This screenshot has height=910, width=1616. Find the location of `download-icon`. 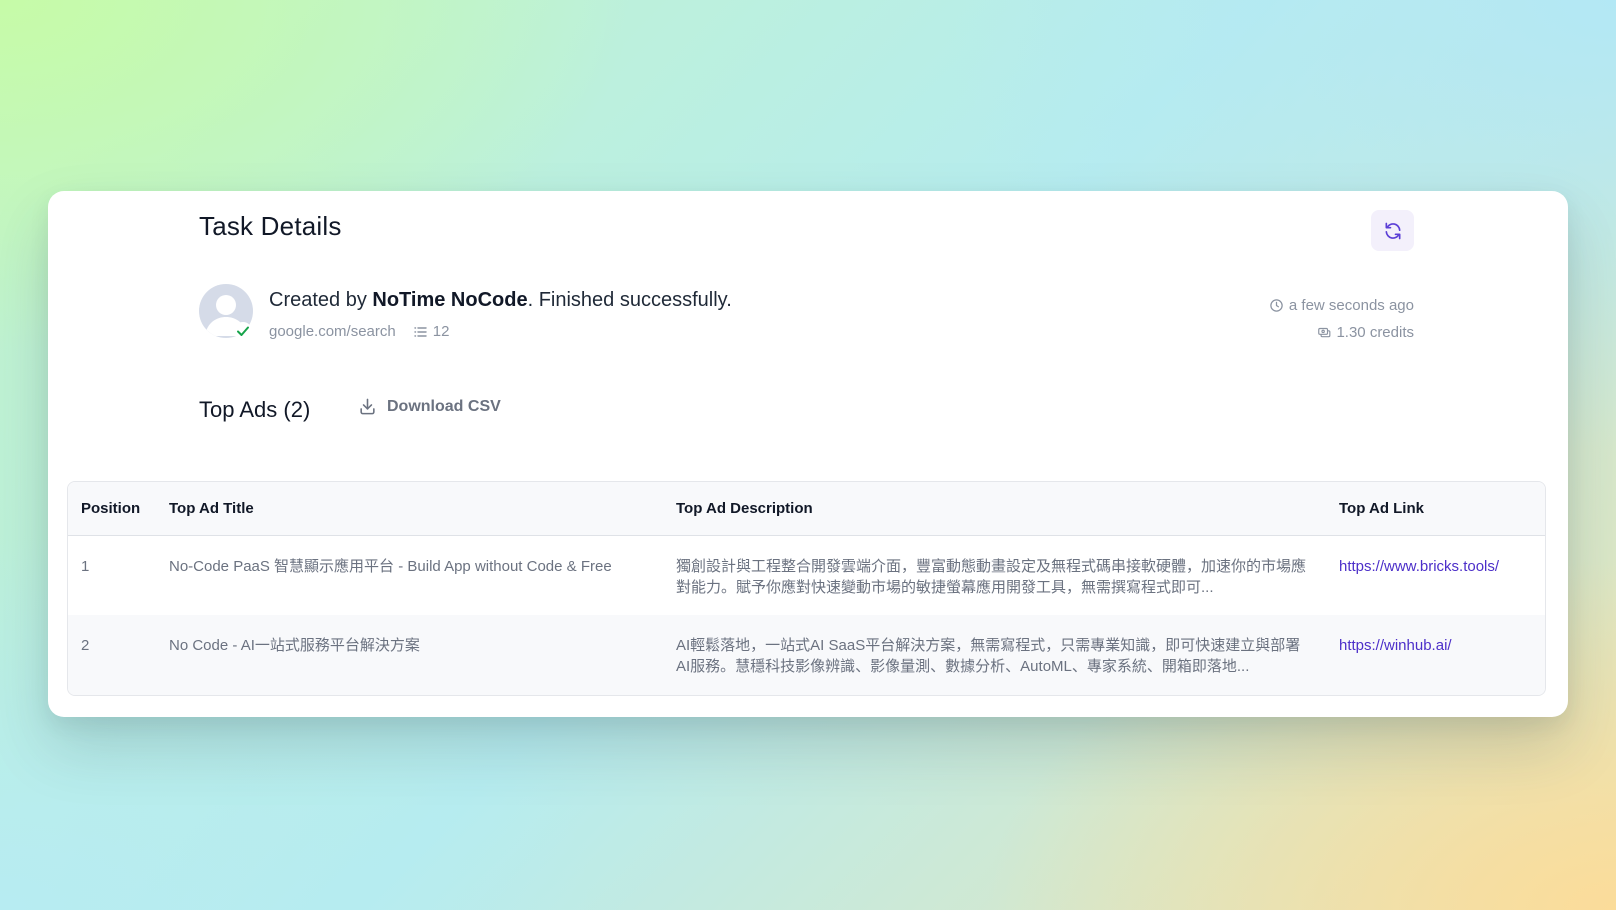

download-icon is located at coordinates (367, 406).